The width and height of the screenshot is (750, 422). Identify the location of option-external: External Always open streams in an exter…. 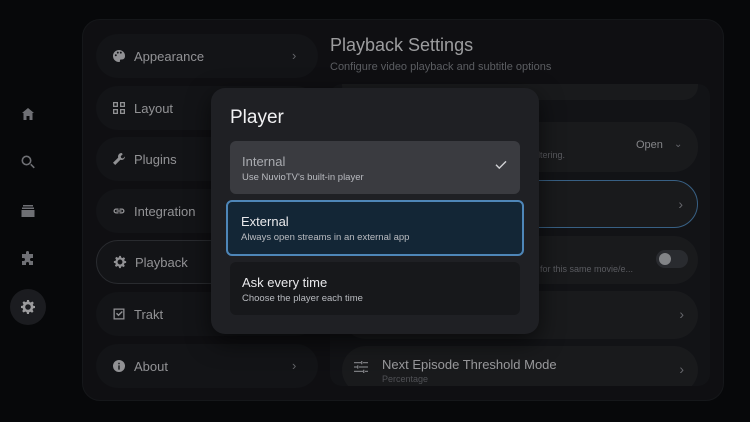
(375, 228).